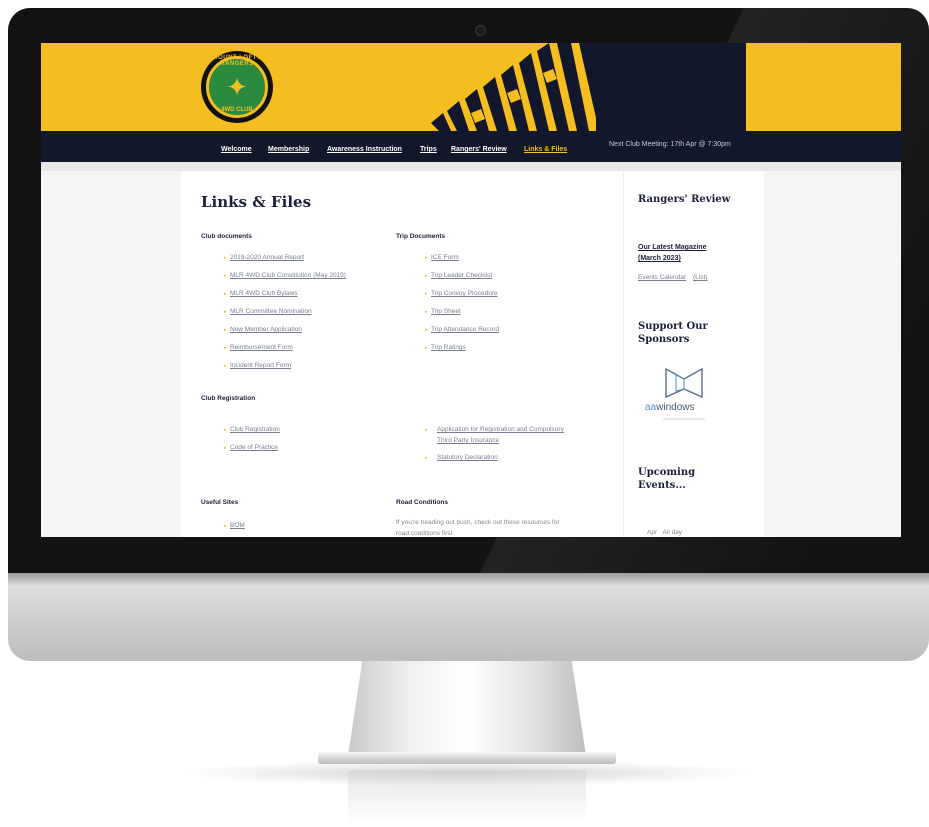  What do you see at coordinates (467, 797) in the screenshot?
I see `stand-reflection` at bounding box center [467, 797].